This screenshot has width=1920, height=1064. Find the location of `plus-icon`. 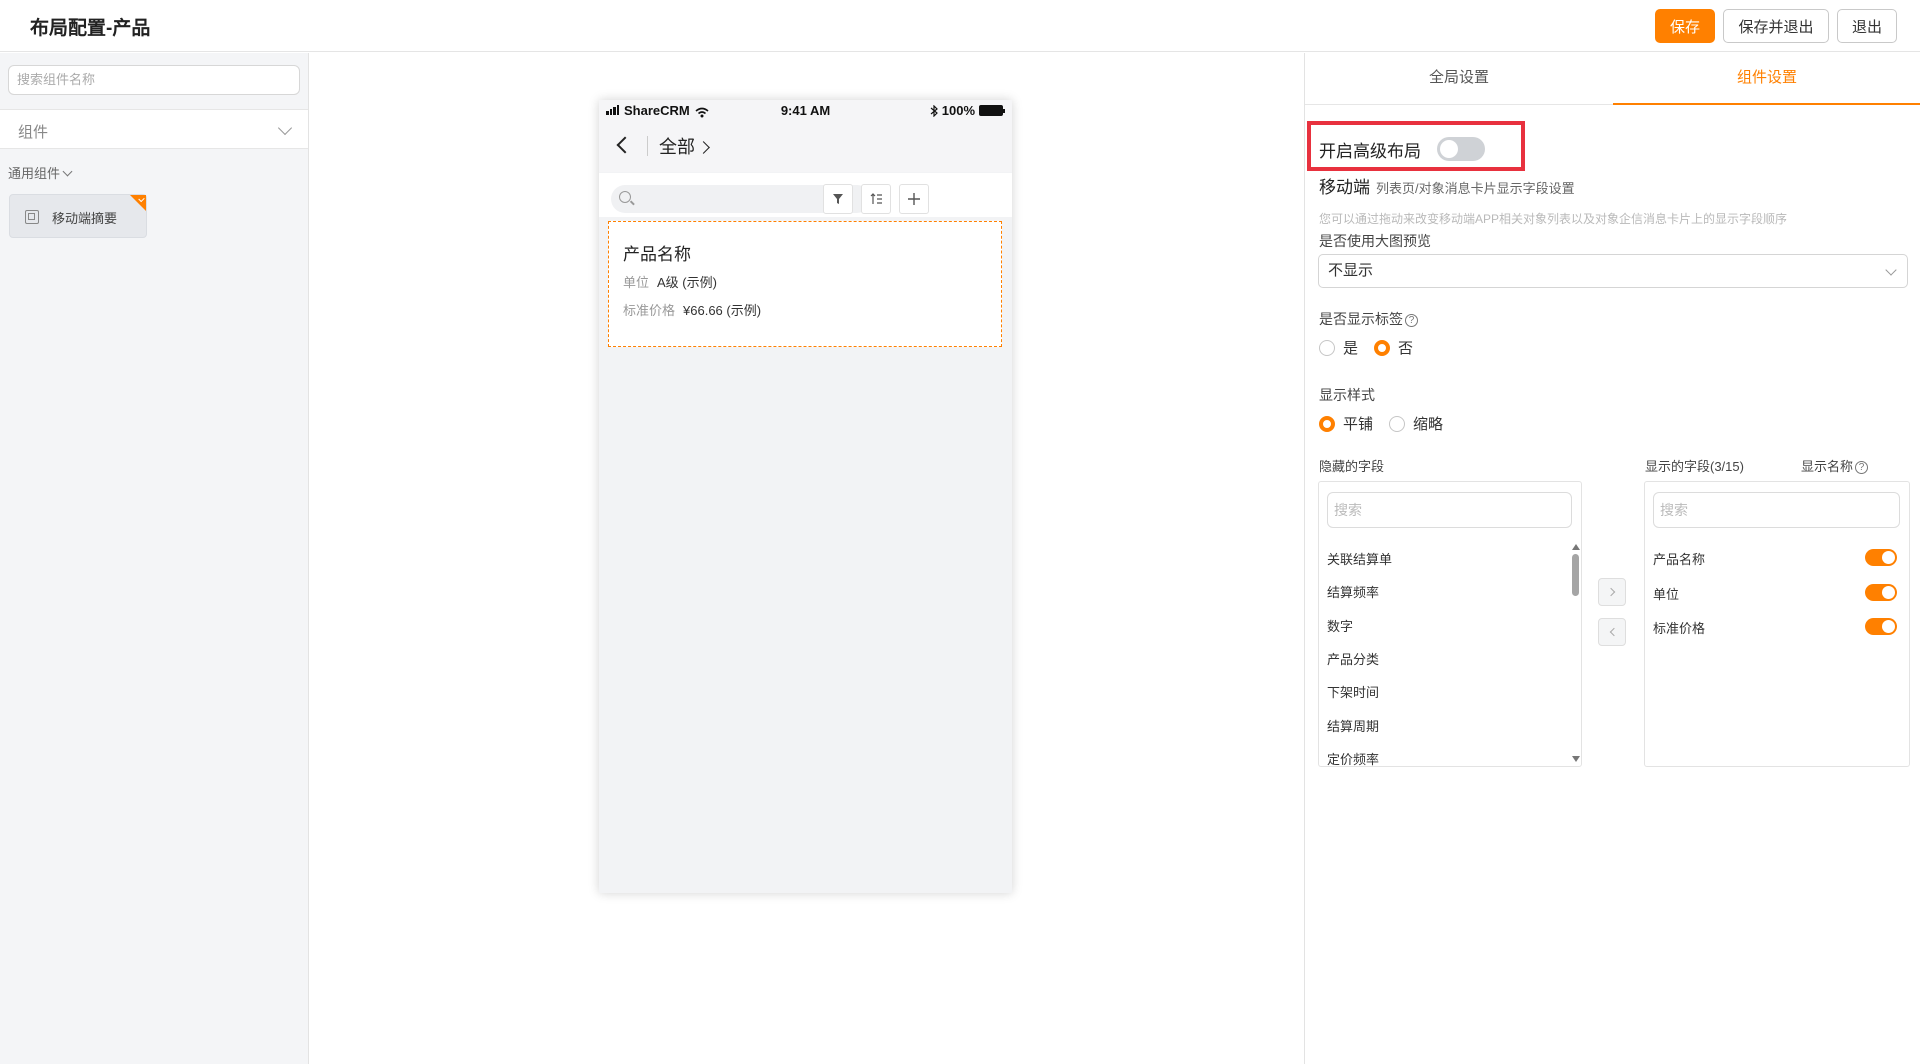

plus-icon is located at coordinates (914, 199).